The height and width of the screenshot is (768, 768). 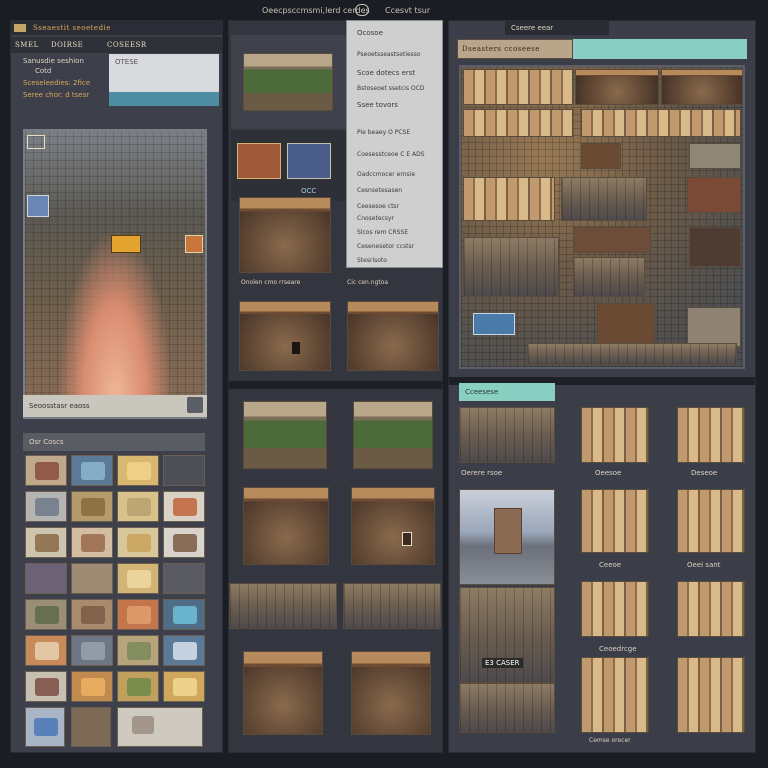 What do you see at coordinates (38, 206) in the screenshot?
I see `map-shield-icon` at bounding box center [38, 206].